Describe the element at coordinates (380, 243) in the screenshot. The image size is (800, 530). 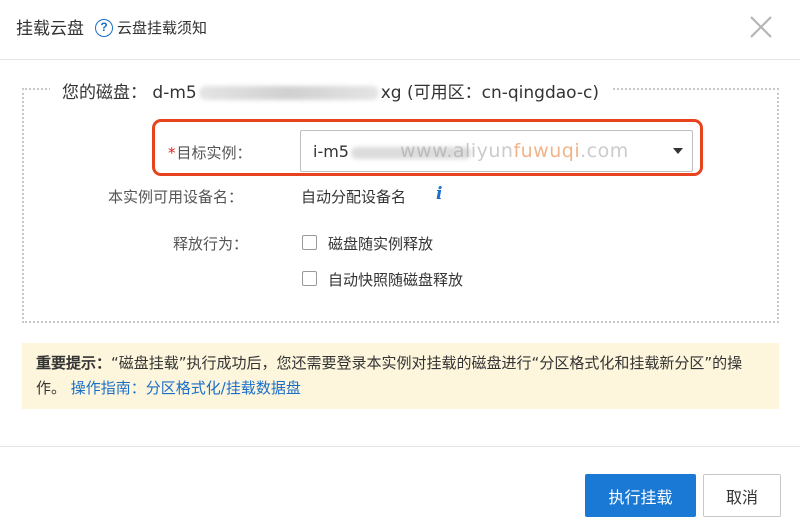
I see `release-with-instance-label: 磁盘随实例释放` at that location.